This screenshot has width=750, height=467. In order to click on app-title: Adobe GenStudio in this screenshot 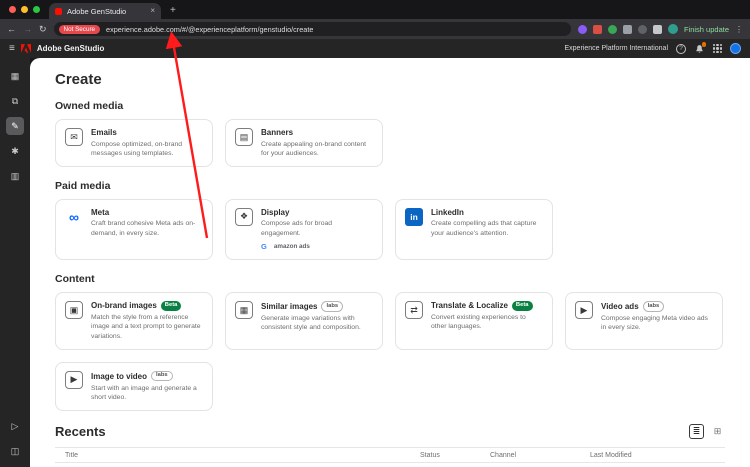, I will do `click(70, 48)`.